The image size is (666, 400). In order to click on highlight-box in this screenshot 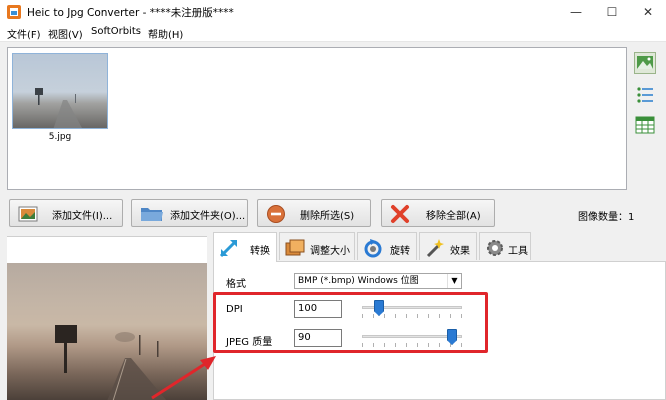, I will do `click(350, 322)`.